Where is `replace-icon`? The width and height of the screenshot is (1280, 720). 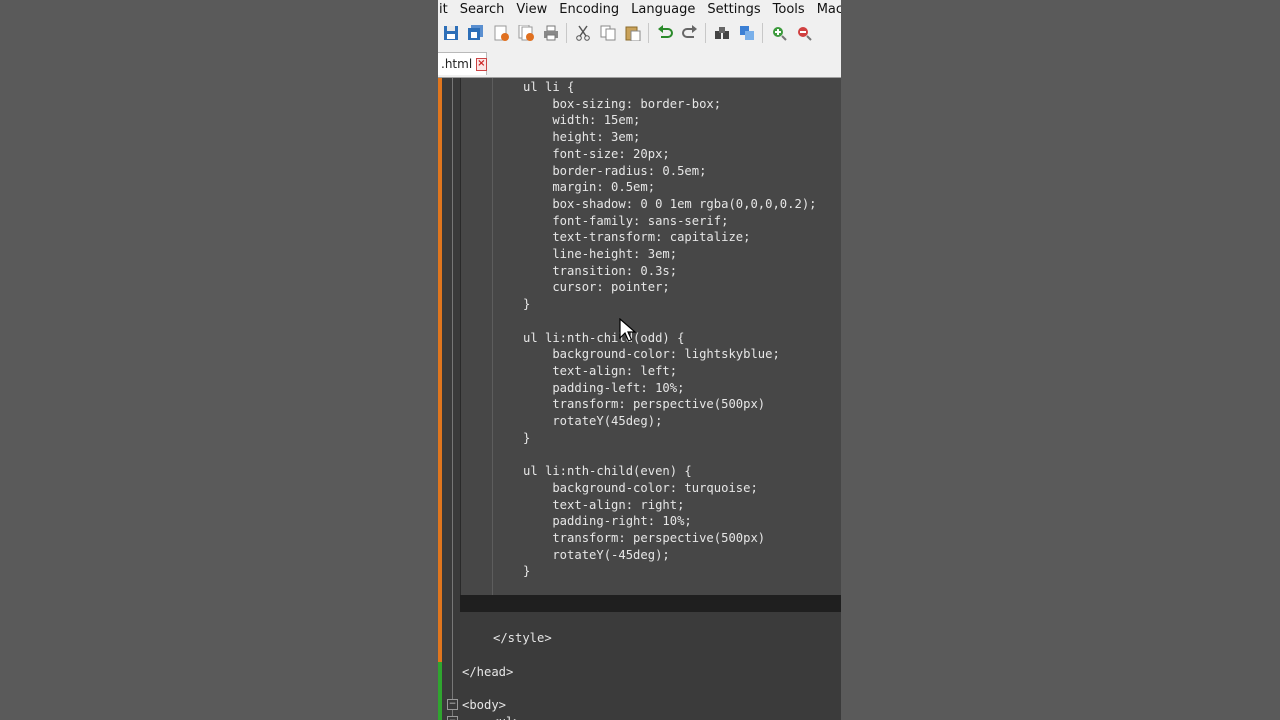 replace-icon is located at coordinates (747, 33).